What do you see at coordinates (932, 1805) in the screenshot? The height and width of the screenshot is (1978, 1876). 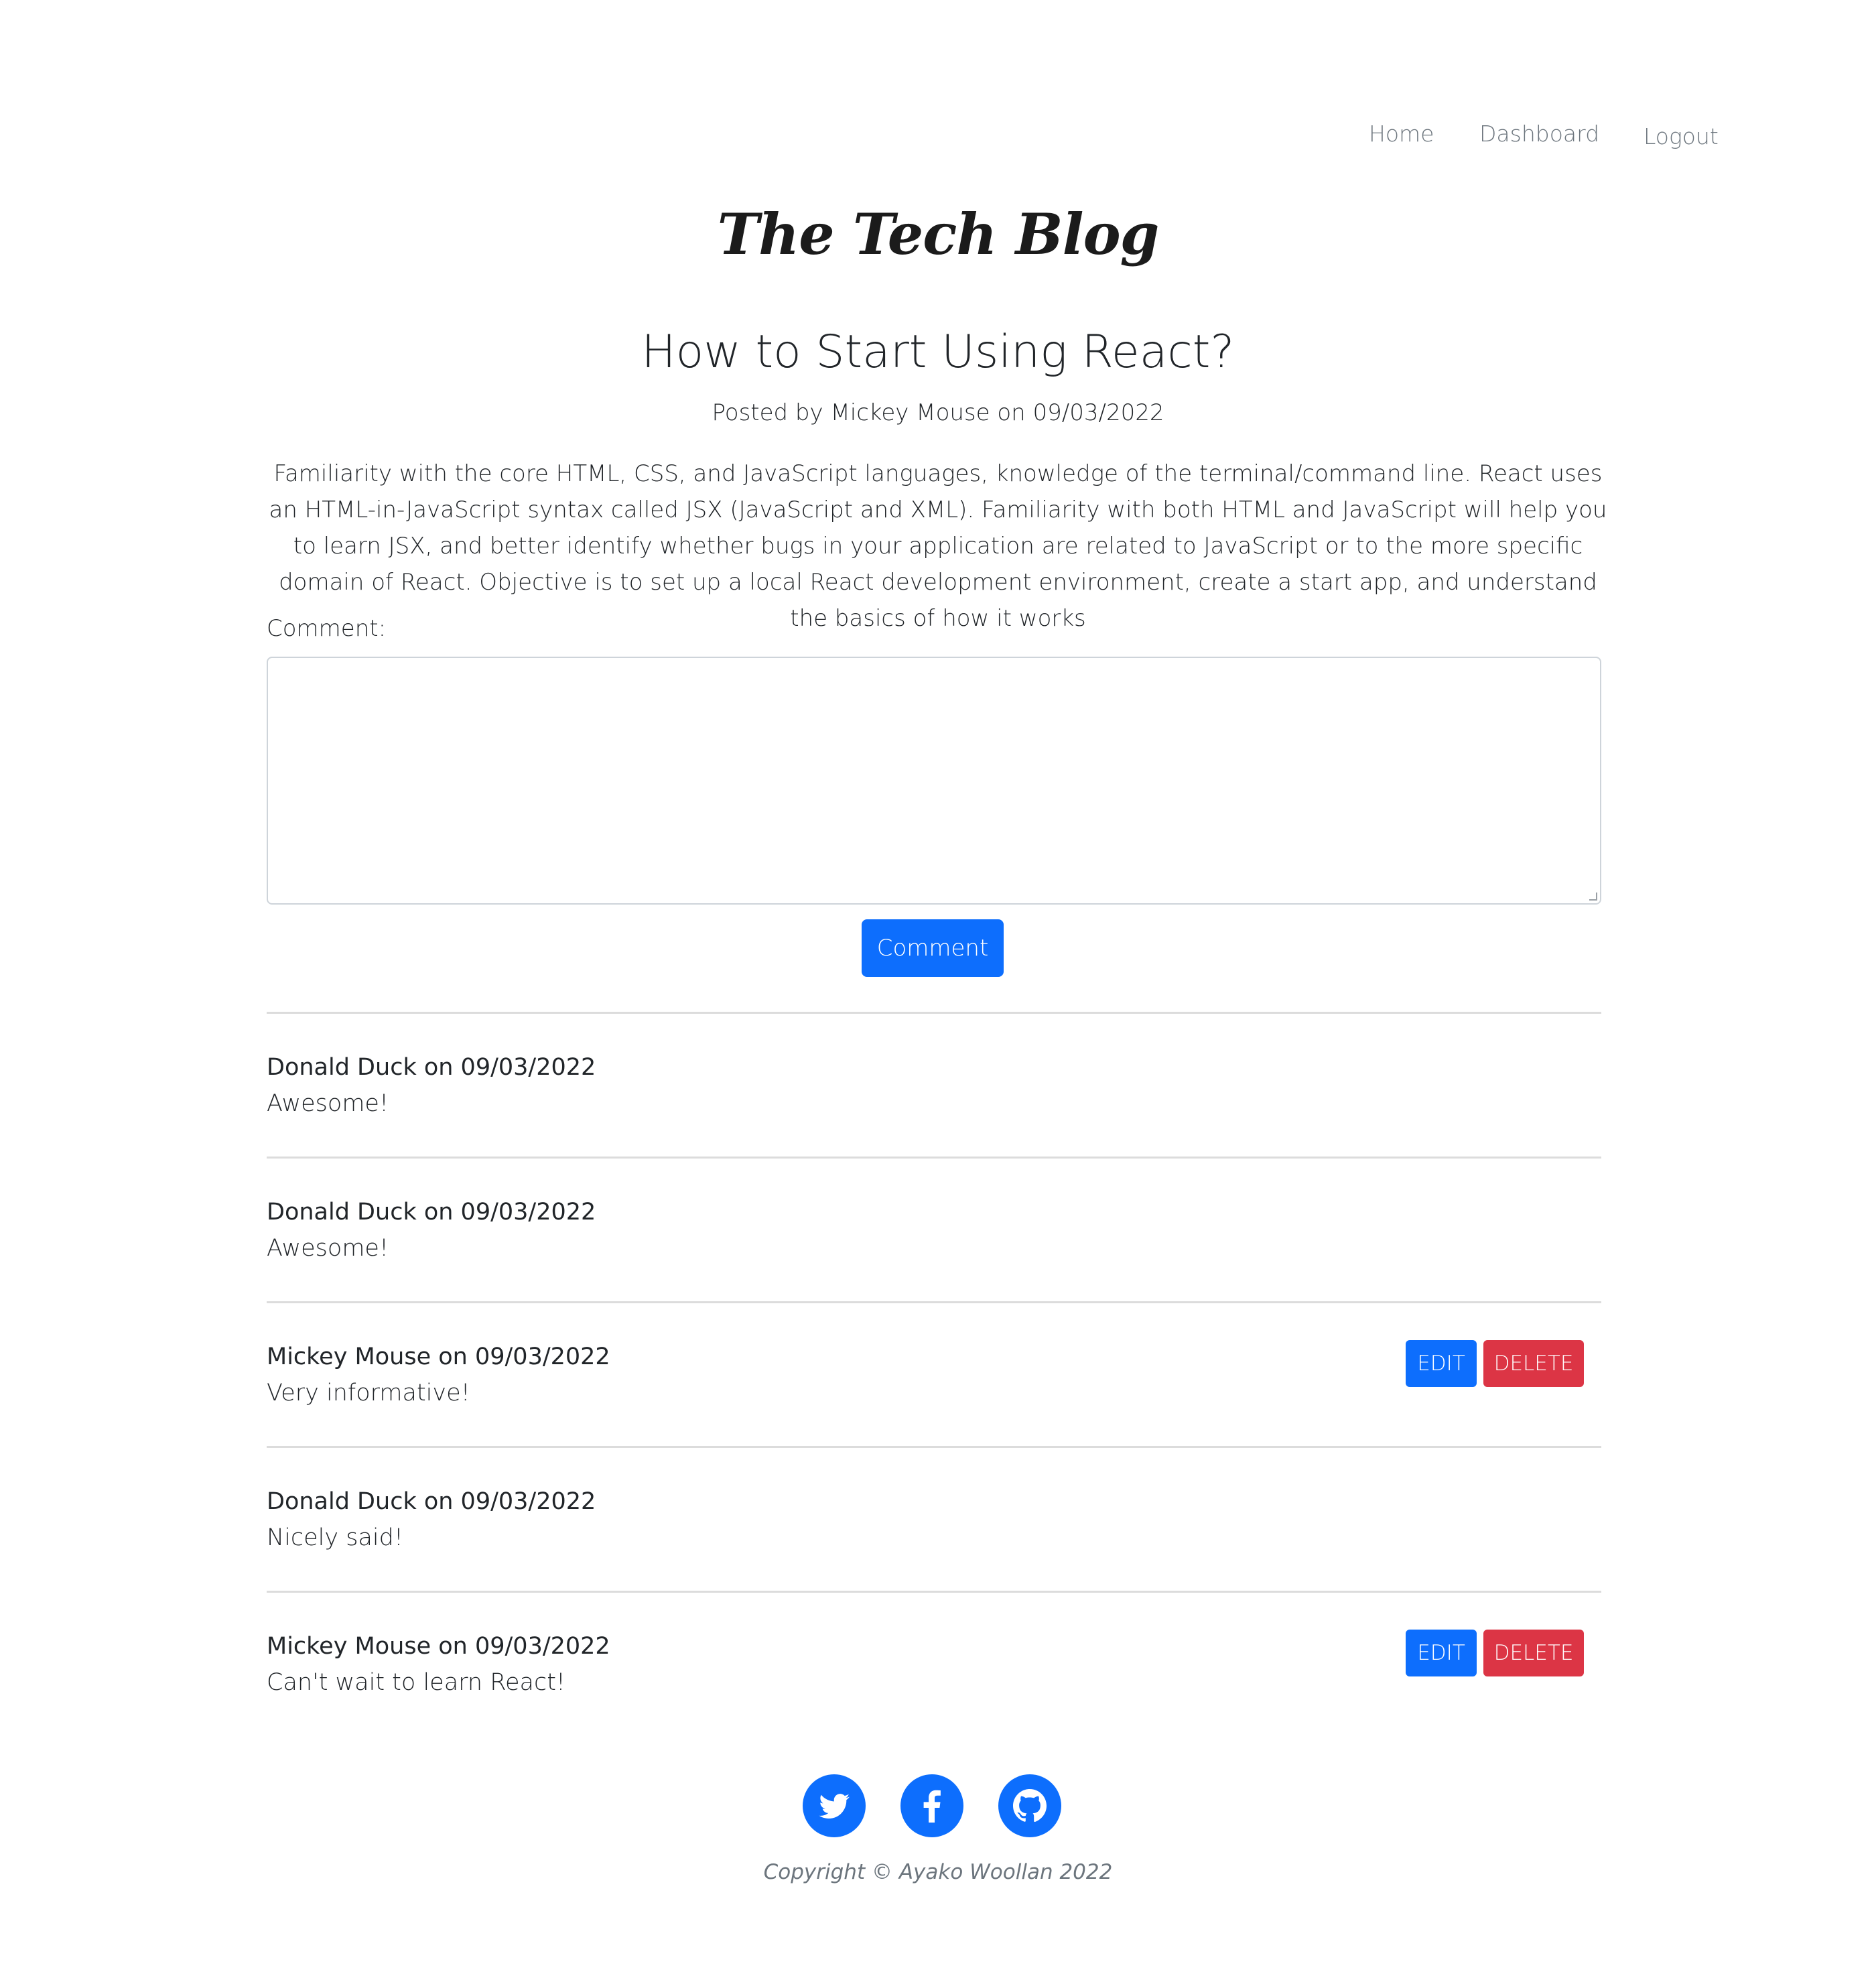 I see `facebook-icon` at bounding box center [932, 1805].